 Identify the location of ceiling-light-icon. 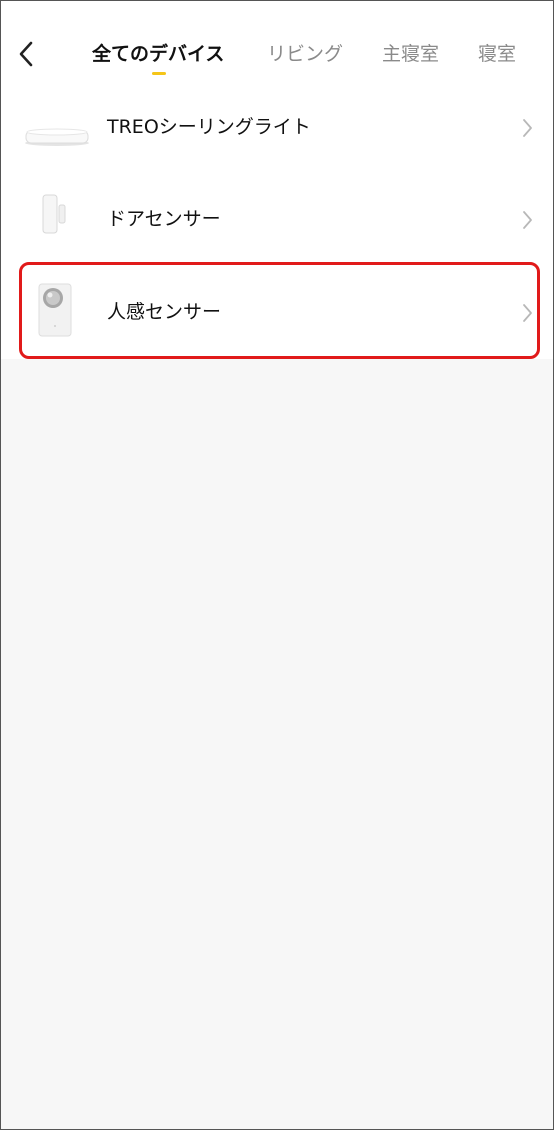
(57, 137).